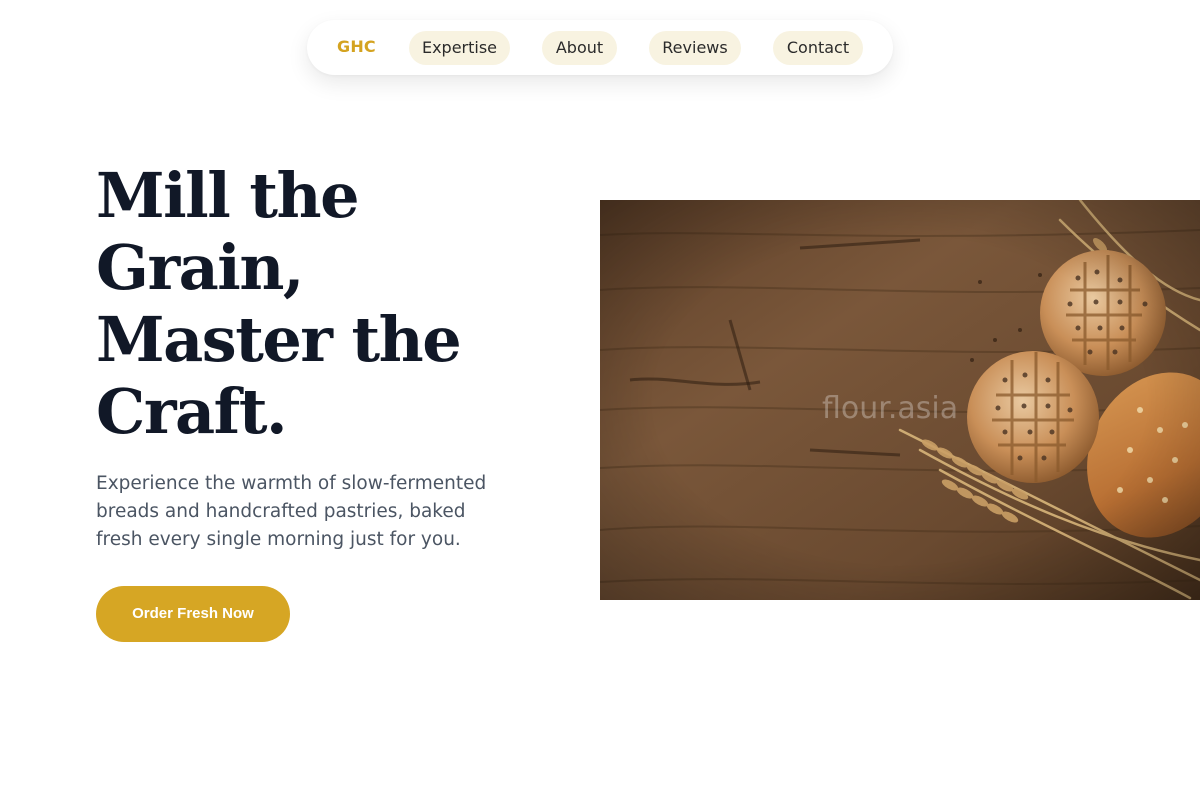 This screenshot has height=800, width=1200. What do you see at coordinates (695, 48) in the screenshot?
I see `nav-link-reviews: Reviews` at bounding box center [695, 48].